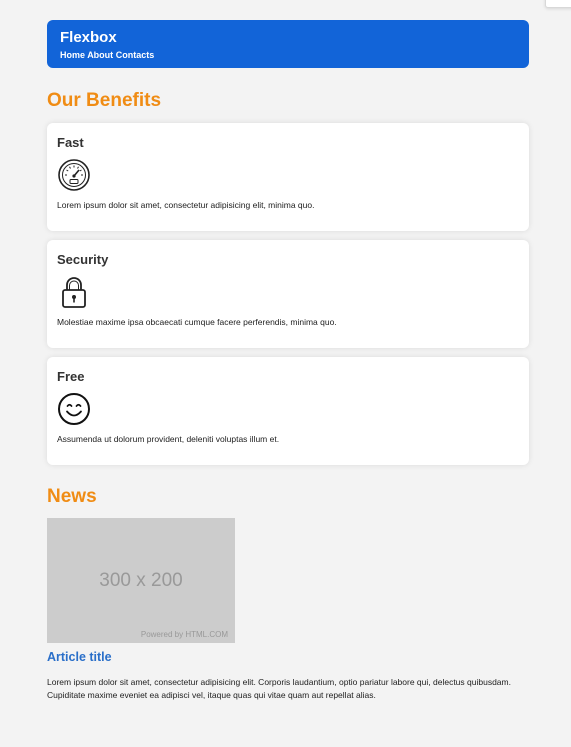  Describe the element at coordinates (135, 55) in the screenshot. I see `nav-contacts-link: Contacts` at that location.